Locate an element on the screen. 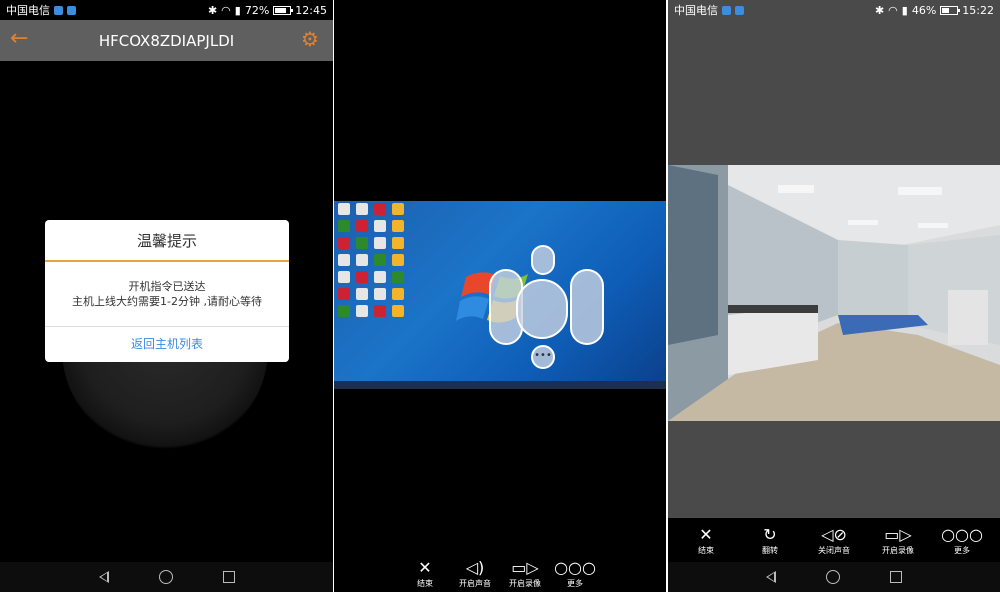  status-bar: 中国电信 ✱ ◠ ▮ 46% 15:22 is located at coordinates (834, 10).